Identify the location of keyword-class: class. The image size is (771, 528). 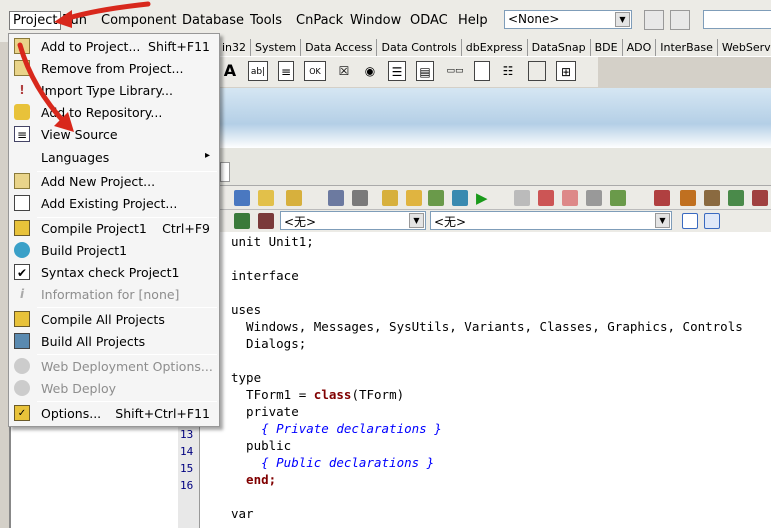
(332, 394).